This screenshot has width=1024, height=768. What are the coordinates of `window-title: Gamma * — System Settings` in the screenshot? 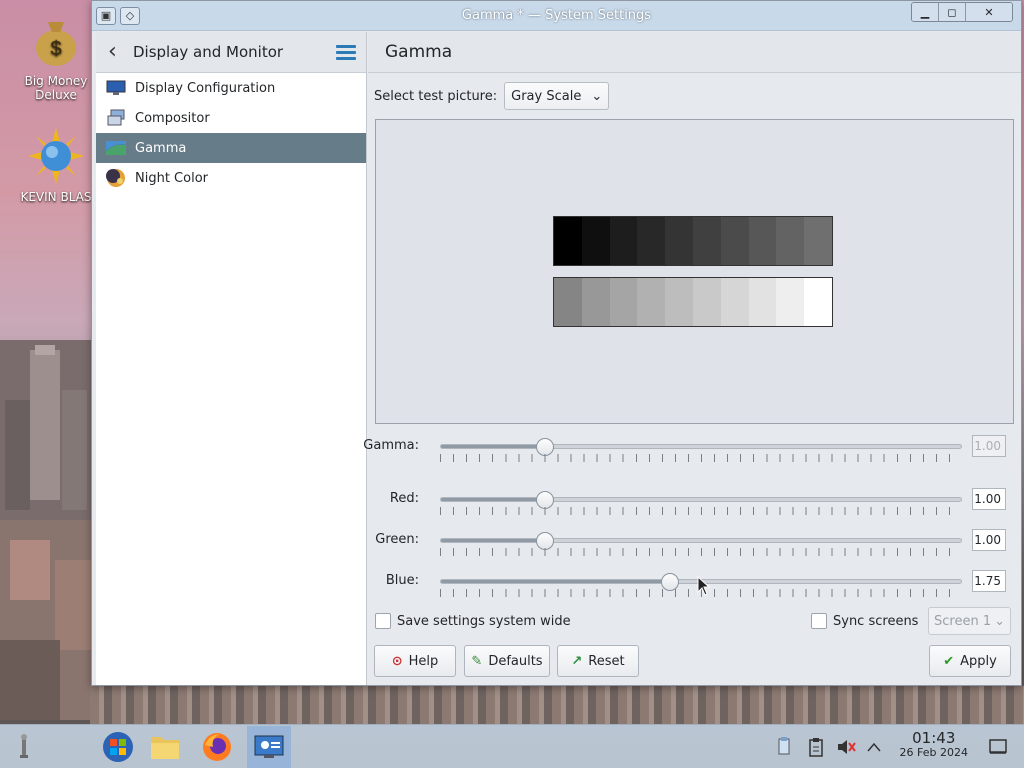 It's located at (556, 15).